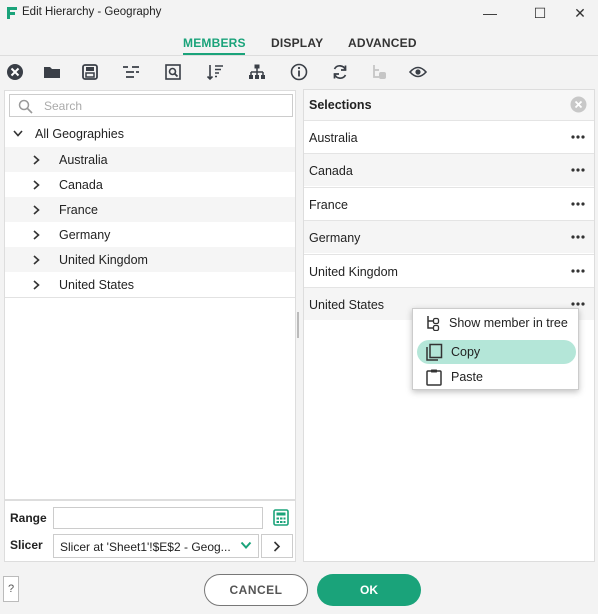 This screenshot has height=614, width=598. I want to click on search-member-icon, so click(173, 72).